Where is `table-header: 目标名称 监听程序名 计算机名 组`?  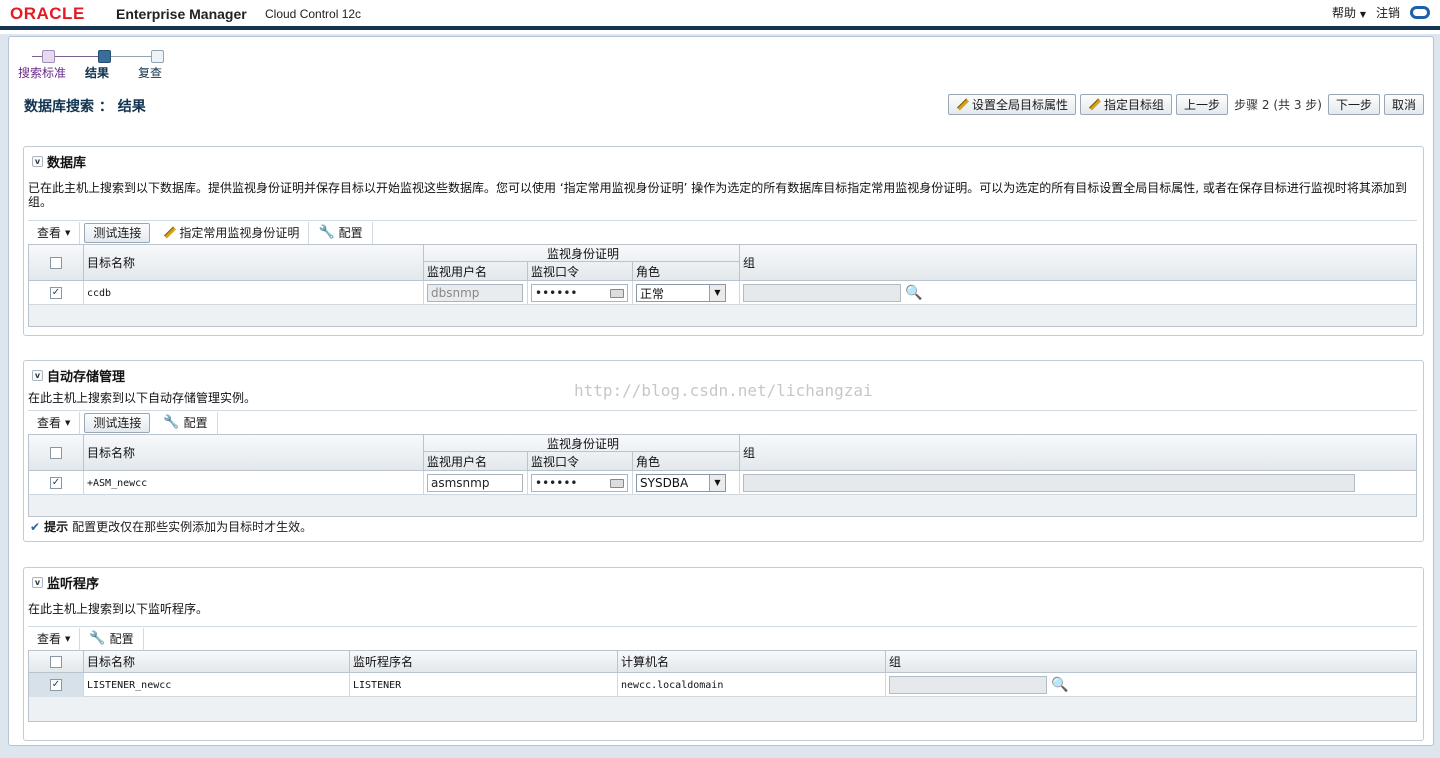
table-header: 目标名称 监听程序名 计算机名 组 is located at coordinates (722, 662).